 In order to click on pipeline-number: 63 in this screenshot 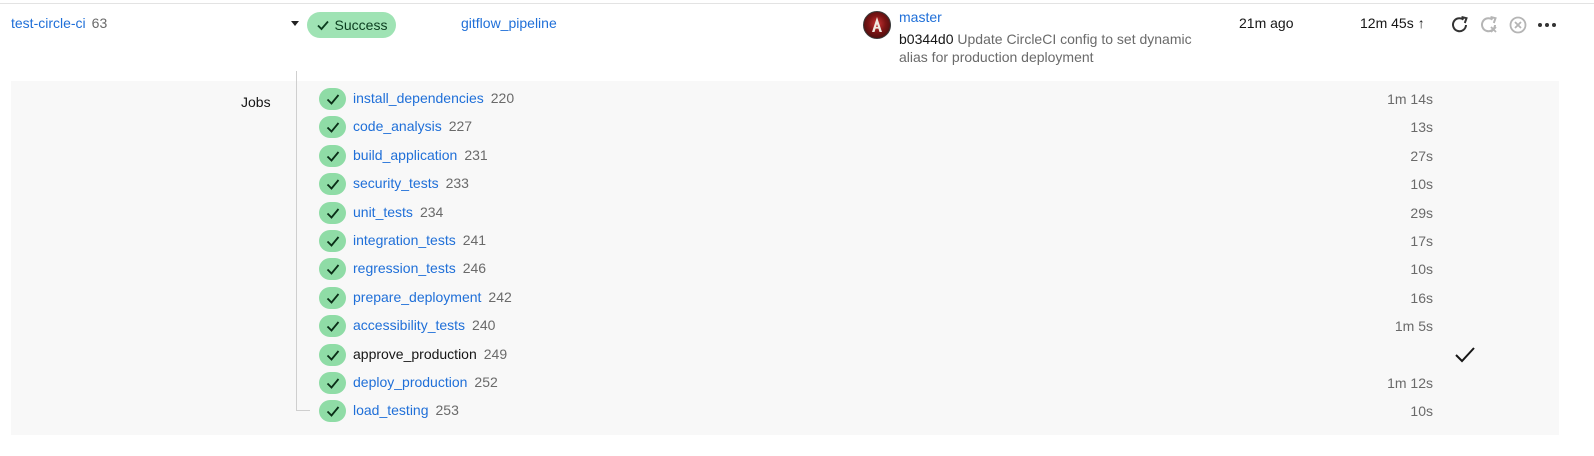, I will do `click(99, 23)`.